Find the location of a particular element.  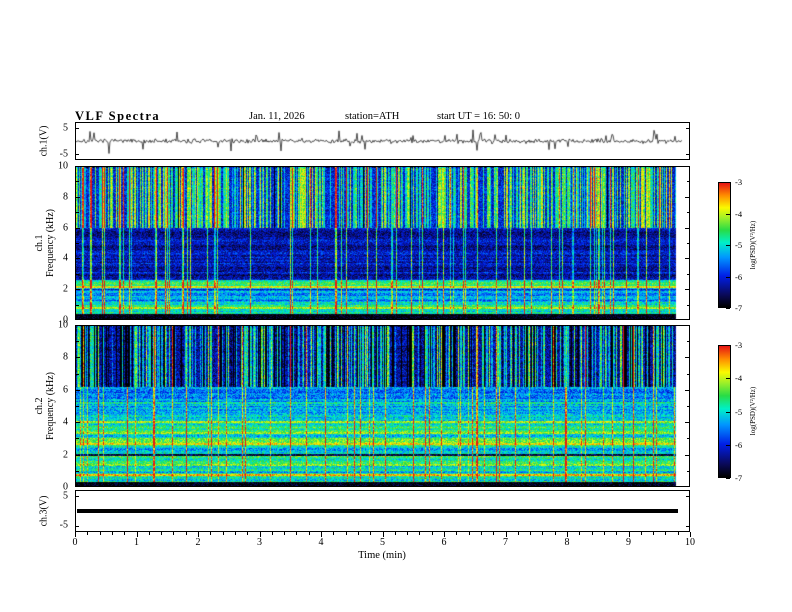

ch1-ytick-neg5: -5 is located at coordinates (63, 154).